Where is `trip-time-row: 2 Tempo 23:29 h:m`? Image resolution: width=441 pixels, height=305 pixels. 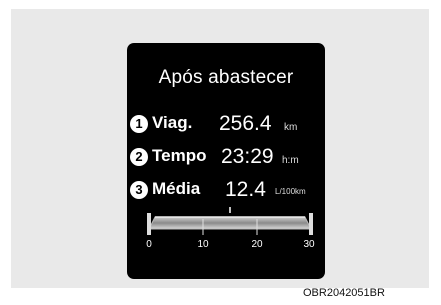
trip-time-row: 2 Tempo 23:29 h:m is located at coordinates (226, 158).